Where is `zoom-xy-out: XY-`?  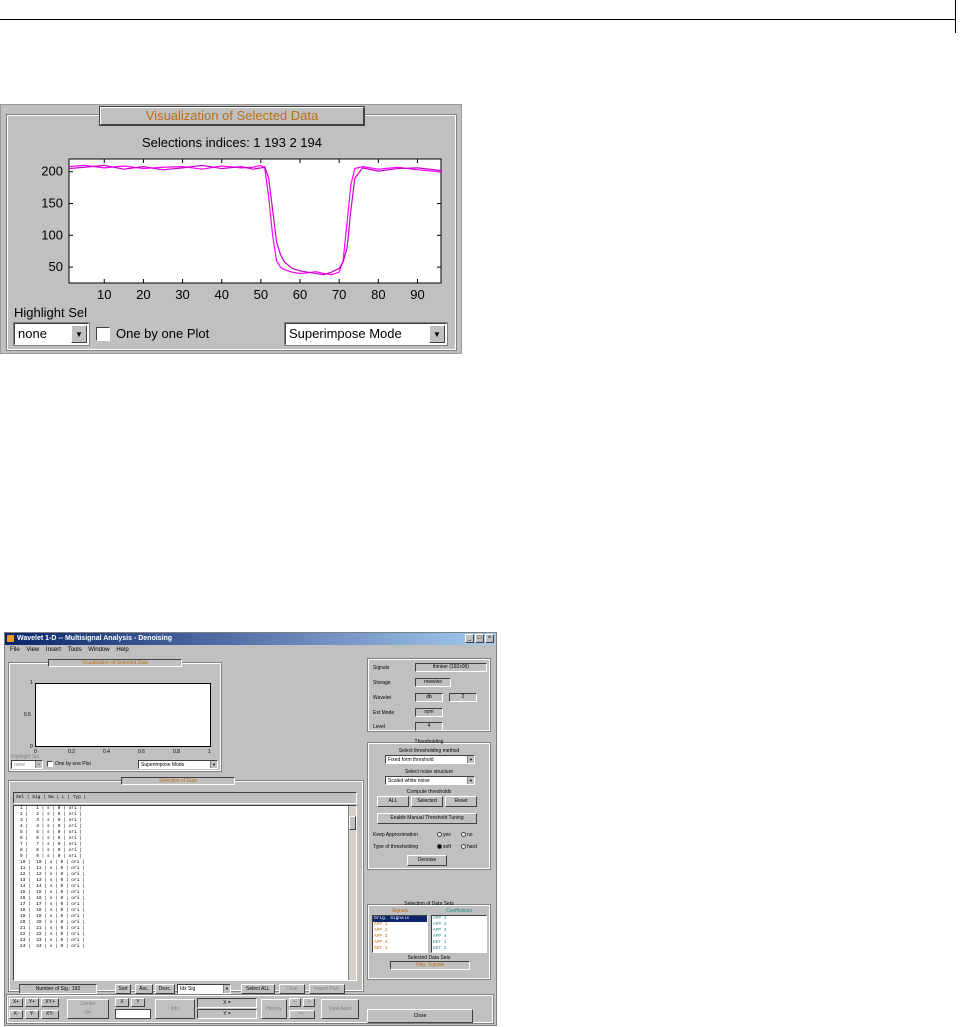 zoom-xy-out: XY- is located at coordinates (50, 1014).